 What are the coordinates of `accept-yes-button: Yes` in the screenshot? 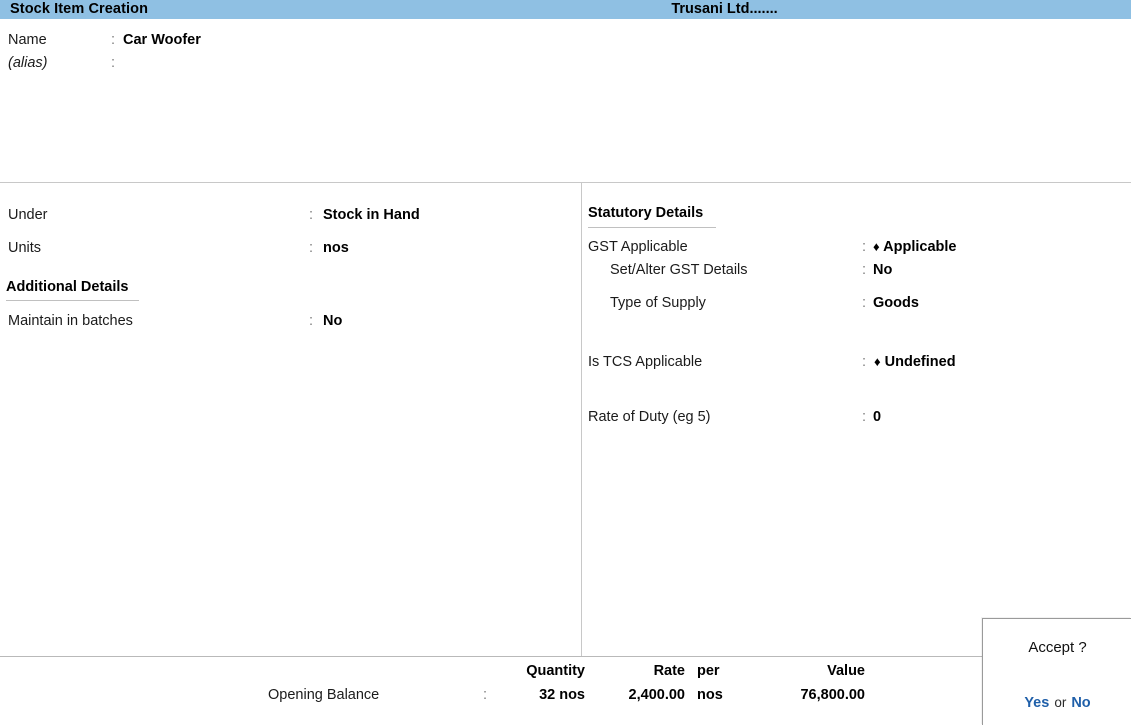 It's located at (1036, 703).